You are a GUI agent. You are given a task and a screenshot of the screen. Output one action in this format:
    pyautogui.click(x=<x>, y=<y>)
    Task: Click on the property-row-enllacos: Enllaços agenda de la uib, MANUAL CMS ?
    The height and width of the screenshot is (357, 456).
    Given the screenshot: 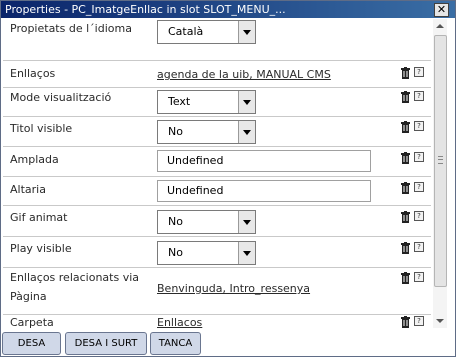 What is the action you would take?
    pyautogui.click(x=217, y=74)
    